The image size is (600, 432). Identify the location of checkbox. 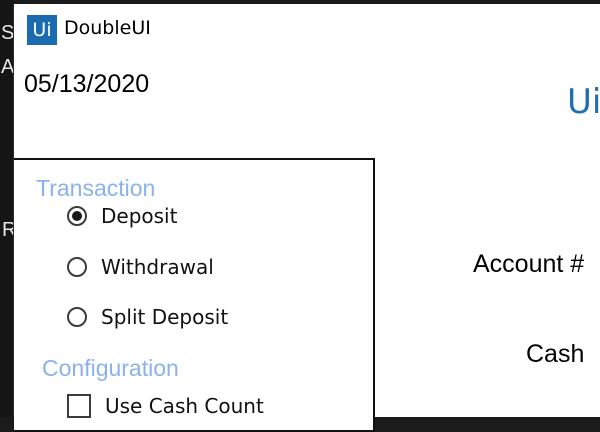
(79, 406).